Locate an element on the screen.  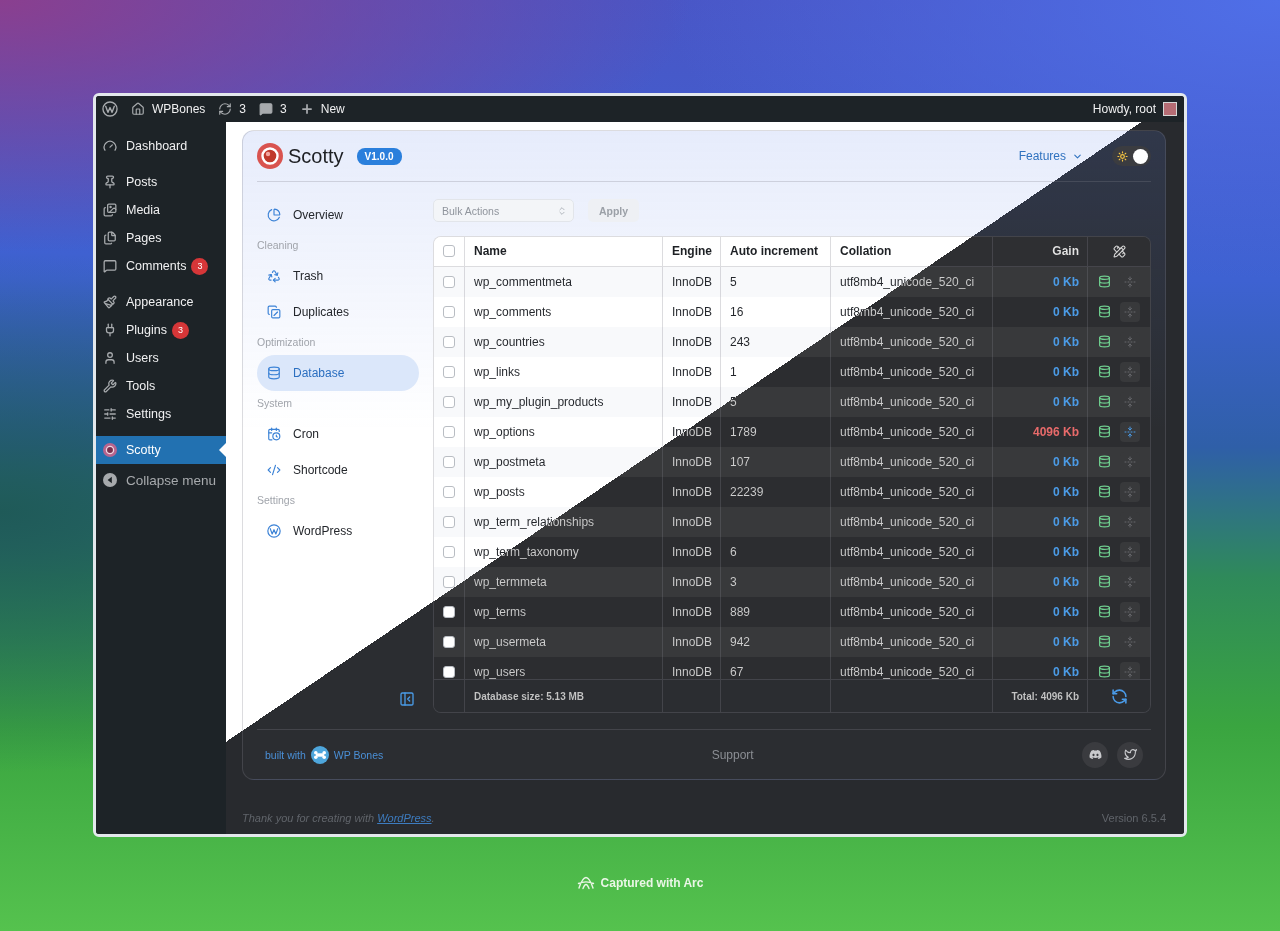
nav-item: WordPress is located at coordinates (338, 531).